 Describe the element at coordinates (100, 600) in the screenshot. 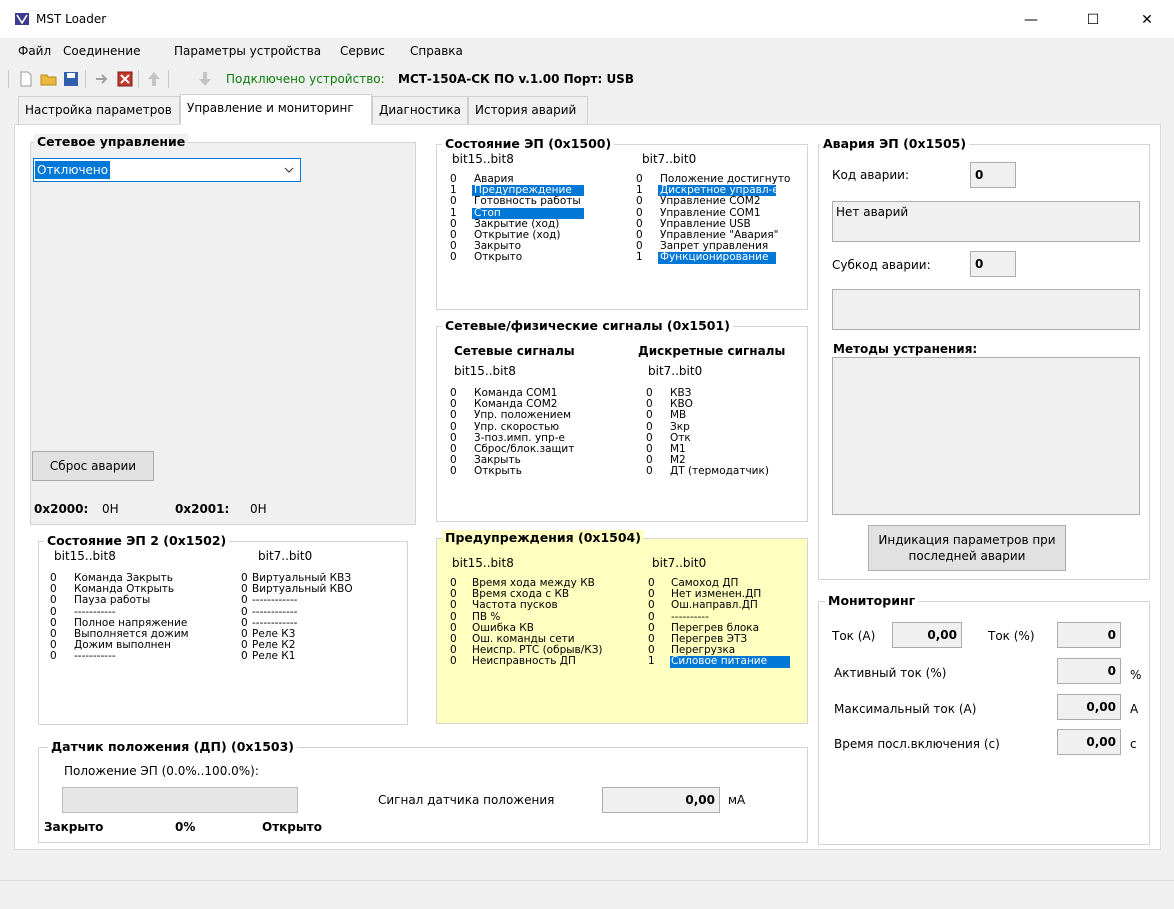

I see `list-item: 0 Пауза работы` at that location.